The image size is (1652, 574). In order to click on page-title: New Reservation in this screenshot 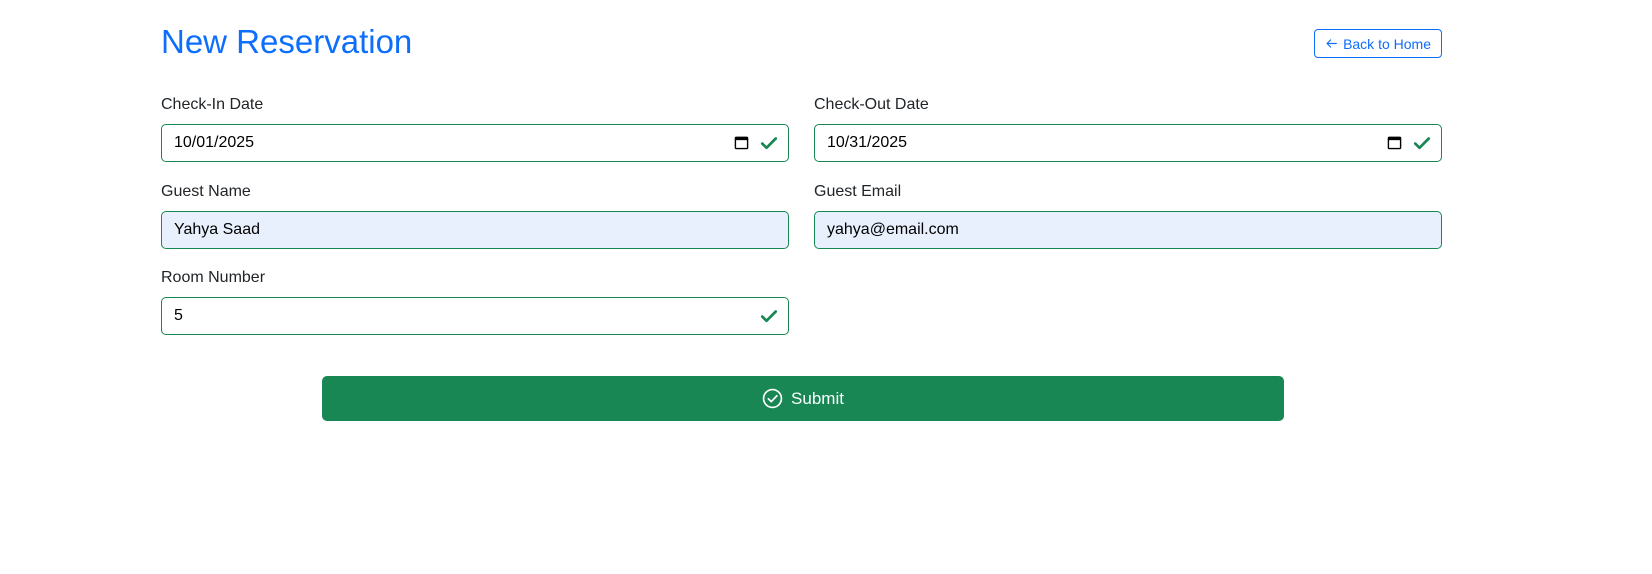, I will do `click(287, 41)`.